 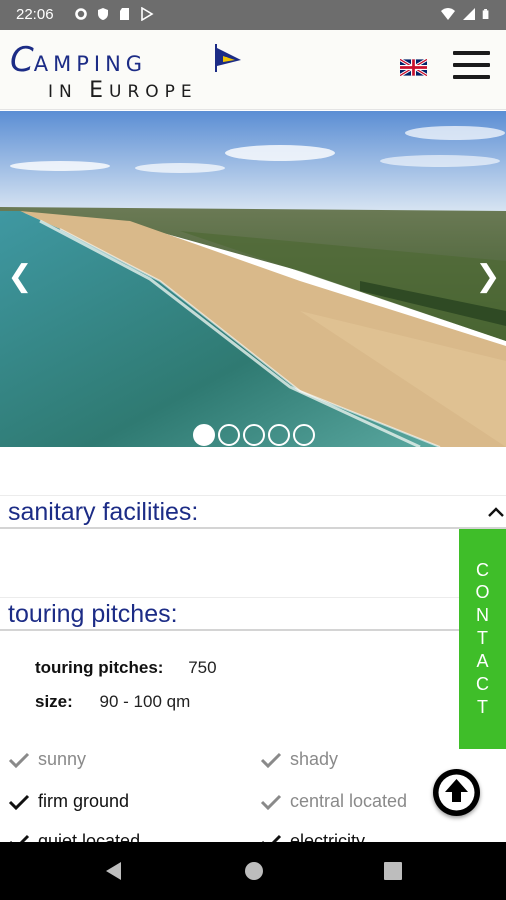 What do you see at coordinates (253, 614) in the screenshot?
I see `section-header-touring: touring pitches:` at bounding box center [253, 614].